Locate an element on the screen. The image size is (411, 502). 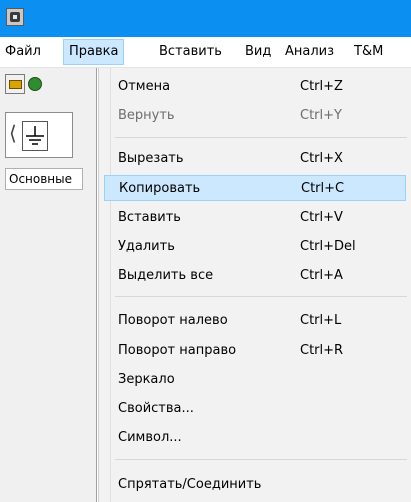
menu-bar: Файл Правка Вставить Вид Анализ T&M is located at coordinates (205, 52).